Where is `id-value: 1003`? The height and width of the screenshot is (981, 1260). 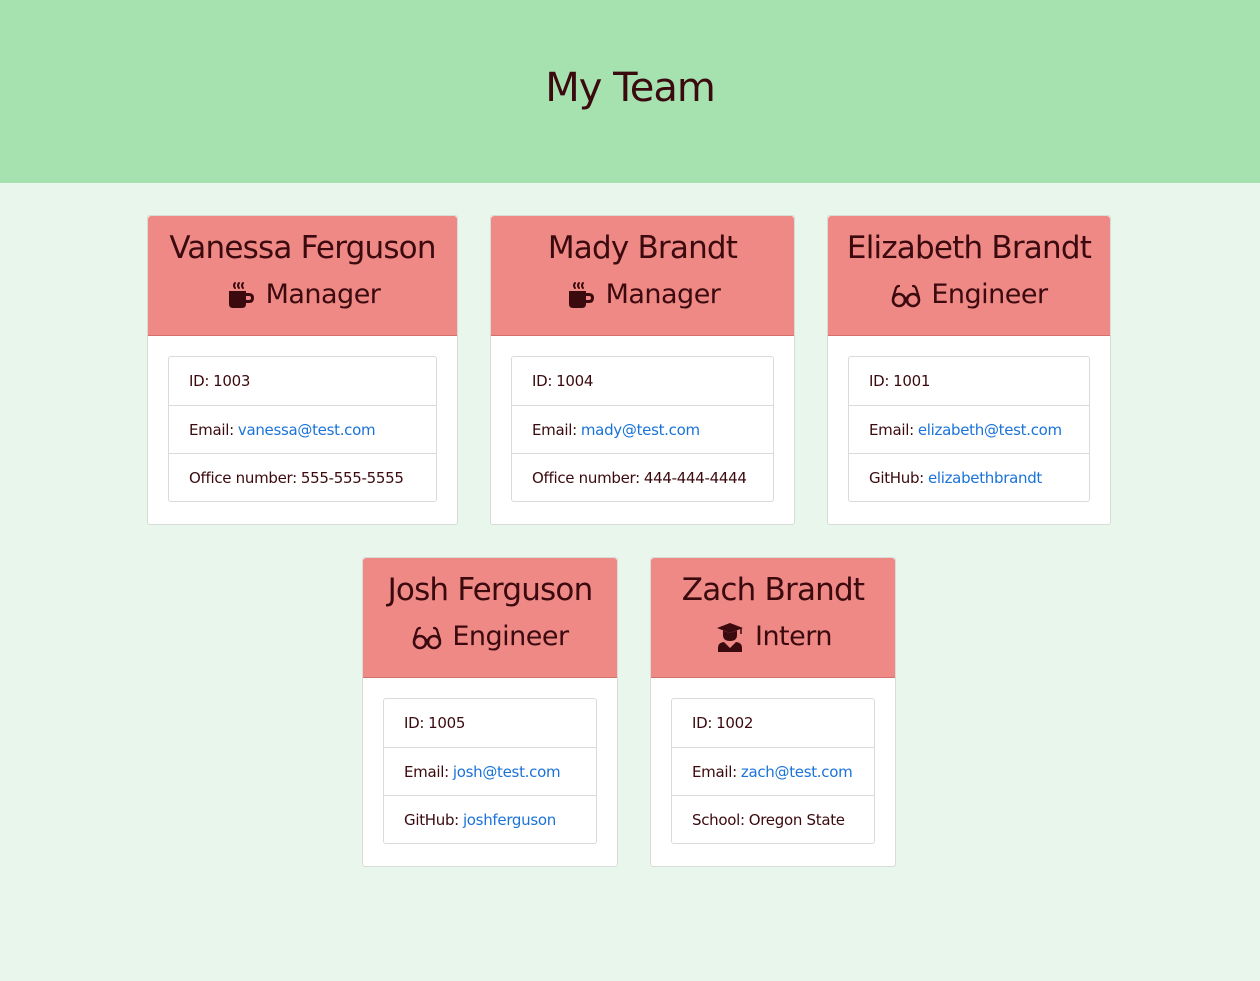
id-value: 1003 is located at coordinates (232, 381).